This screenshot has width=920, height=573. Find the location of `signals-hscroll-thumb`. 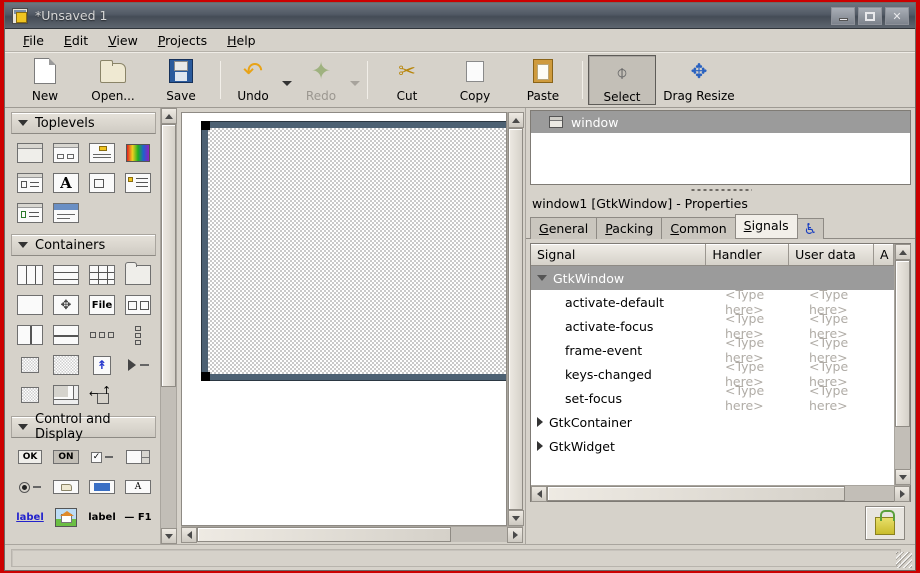

signals-hscroll-thumb is located at coordinates (696, 493).